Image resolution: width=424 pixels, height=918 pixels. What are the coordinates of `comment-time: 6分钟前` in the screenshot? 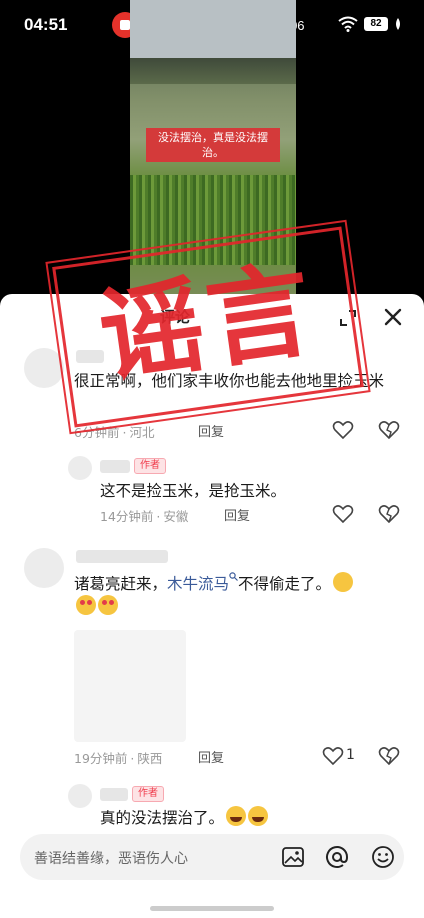 It's located at (97, 432).